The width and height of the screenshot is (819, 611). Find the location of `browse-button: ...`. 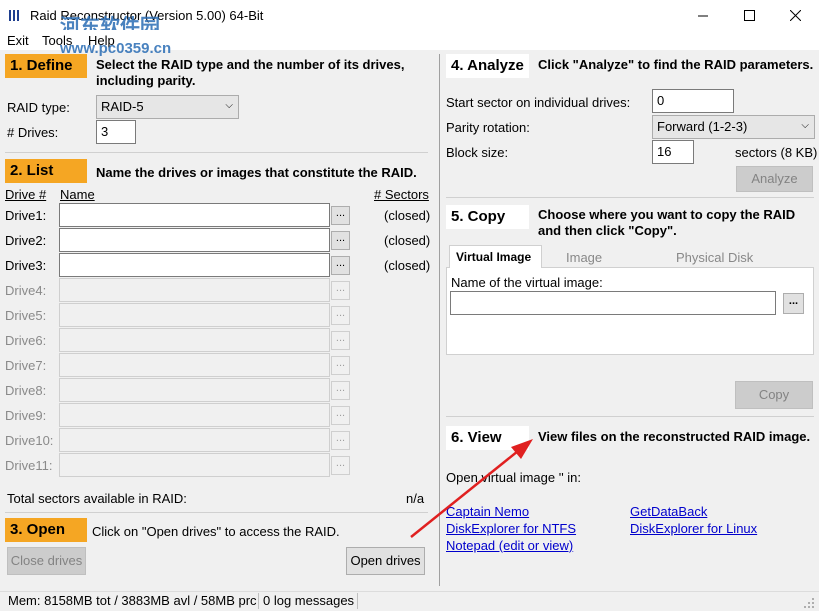

browse-button: ... is located at coordinates (793, 303).